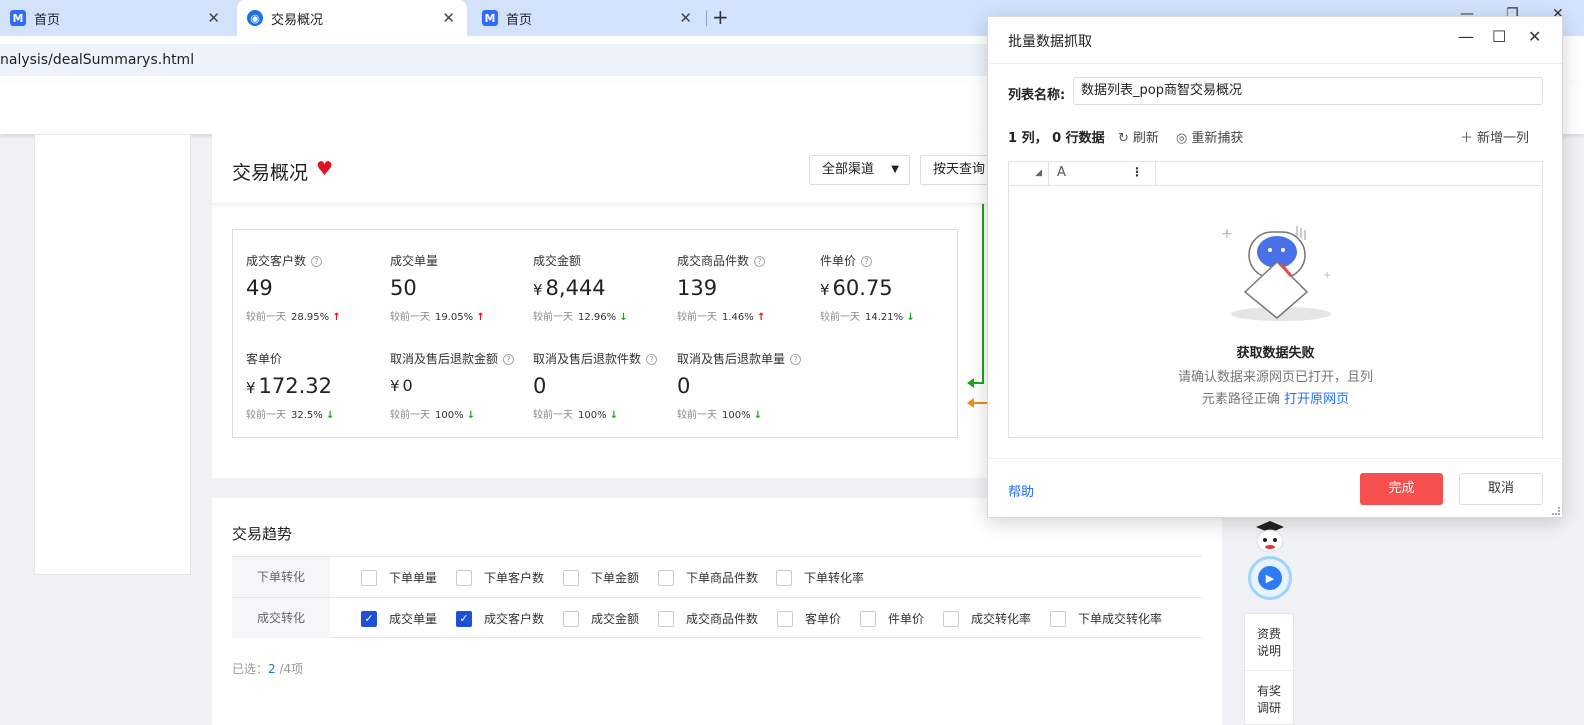 Image resolution: width=1584 pixels, height=725 pixels. What do you see at coordinates (1276, 273) in the screenshot?
I see `empty-robot-illustration: + +` at bounding box center [1276, 273].